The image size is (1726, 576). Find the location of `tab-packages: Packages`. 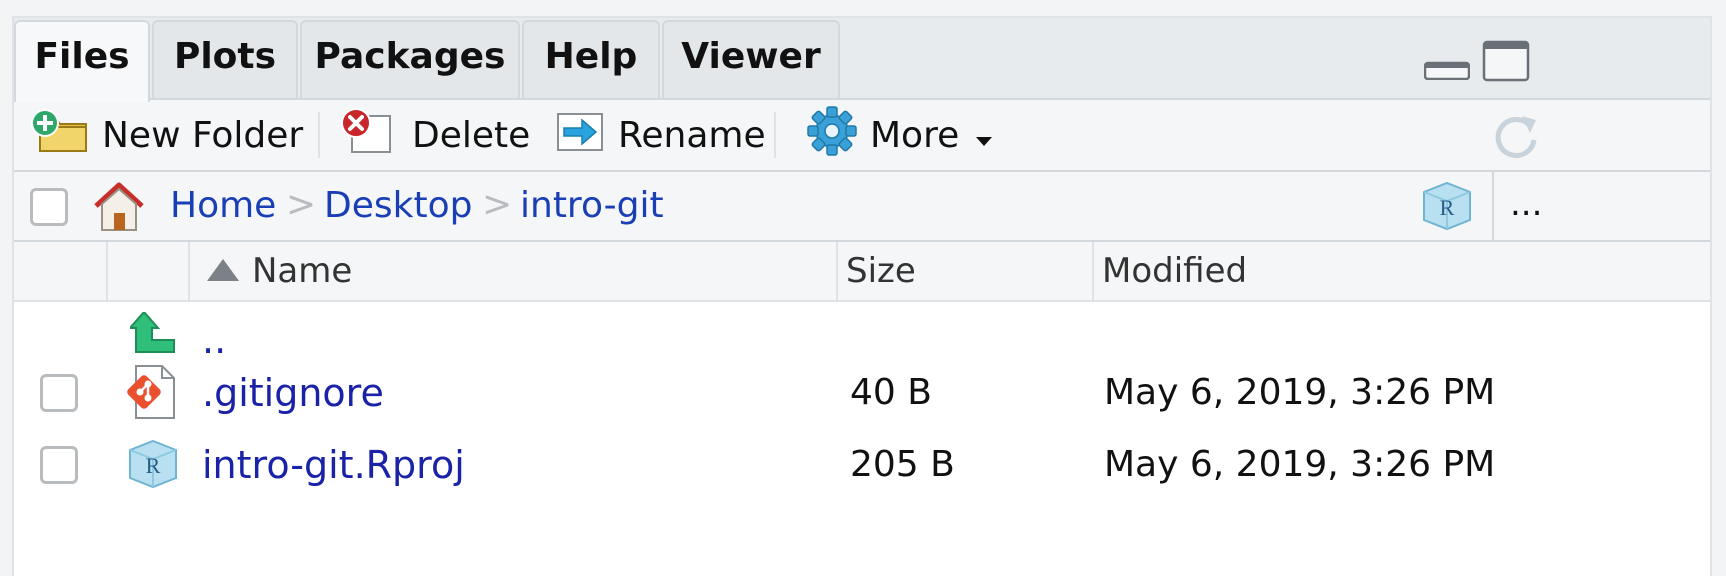

tab-packages: Packages is located at coordinates (410, 59).